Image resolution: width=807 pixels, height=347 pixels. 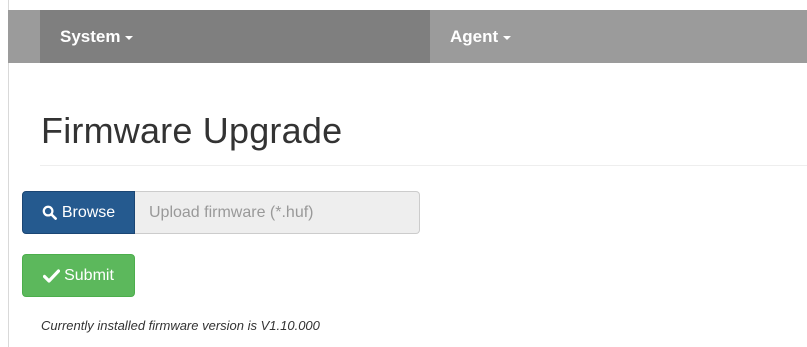 I want to click on search-icon, so click(x=49, y=212).